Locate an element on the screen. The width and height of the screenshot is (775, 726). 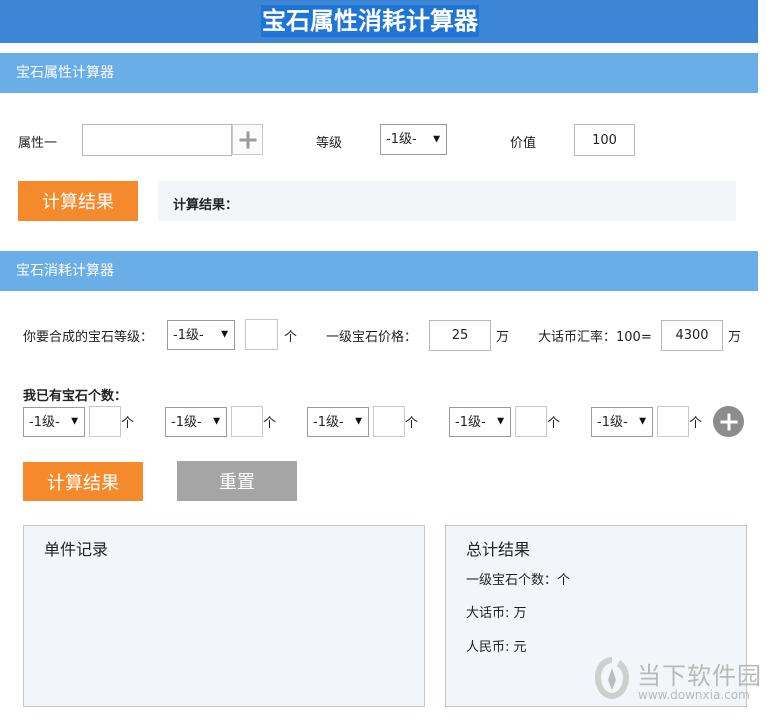
consume-calc-button: 计算结果 is located at coordinates (83, 481).